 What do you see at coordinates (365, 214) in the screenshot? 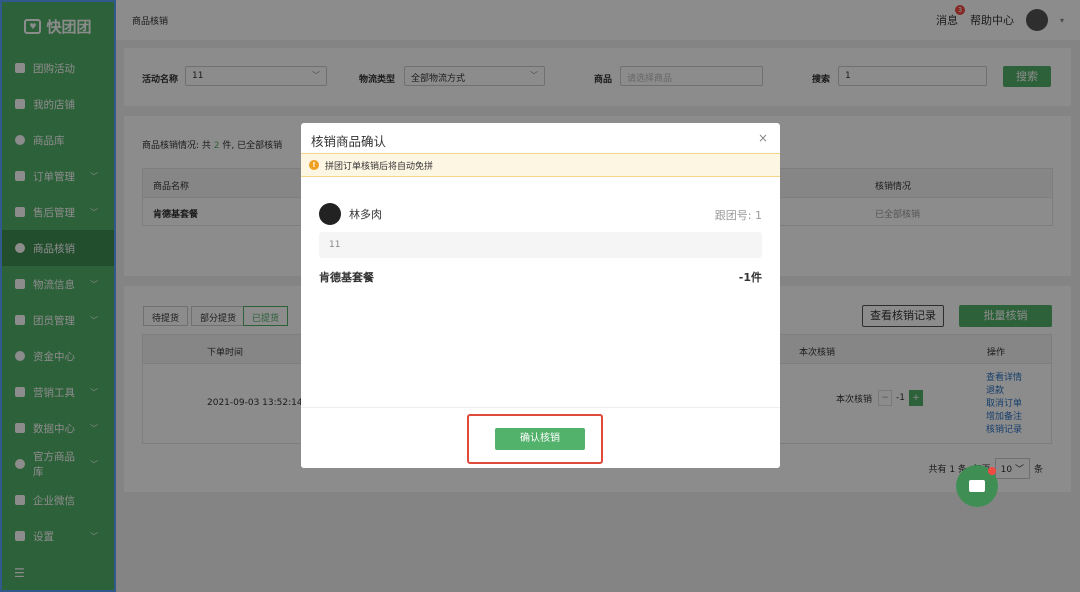
I see `user-name: 林多肉` at bounding box center [365, 214].